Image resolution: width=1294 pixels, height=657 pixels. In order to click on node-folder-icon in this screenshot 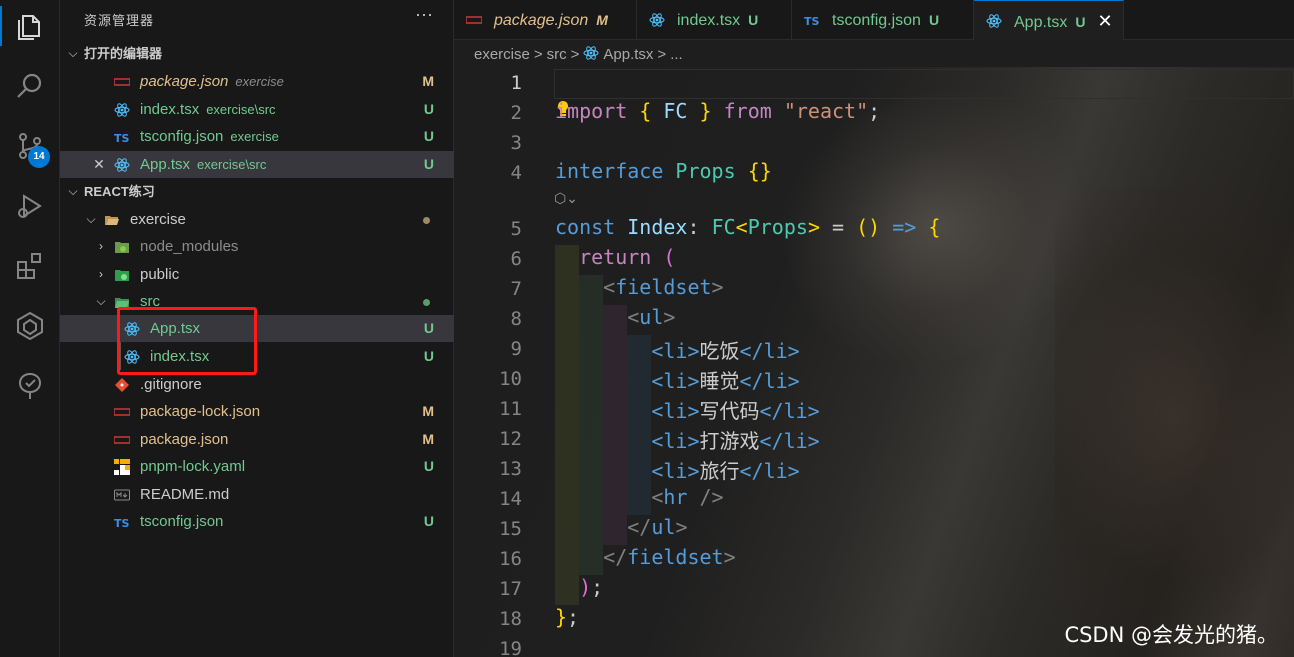, I will do `click(122, 247)`.